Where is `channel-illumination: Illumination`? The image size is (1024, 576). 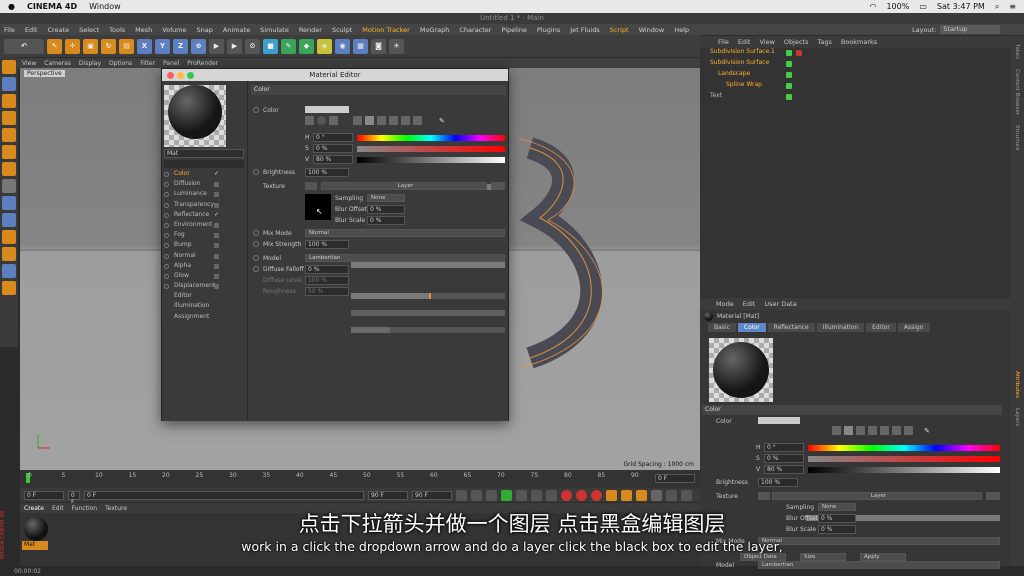
channel-illumination: Illumination is located at coordinates (204, 307).